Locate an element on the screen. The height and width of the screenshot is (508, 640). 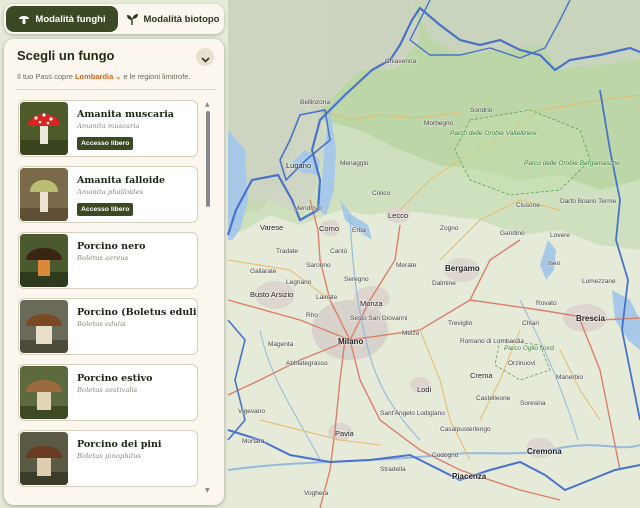
fungus-latin-name: Amanita phalloides is located at coordinates (110, 192).